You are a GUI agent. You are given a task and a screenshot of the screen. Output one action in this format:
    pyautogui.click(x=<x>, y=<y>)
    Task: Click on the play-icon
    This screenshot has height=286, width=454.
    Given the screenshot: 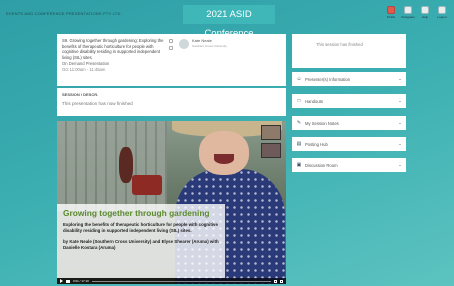 What is the action you would take?
    pyautogui.click(x=61, y=281)
    